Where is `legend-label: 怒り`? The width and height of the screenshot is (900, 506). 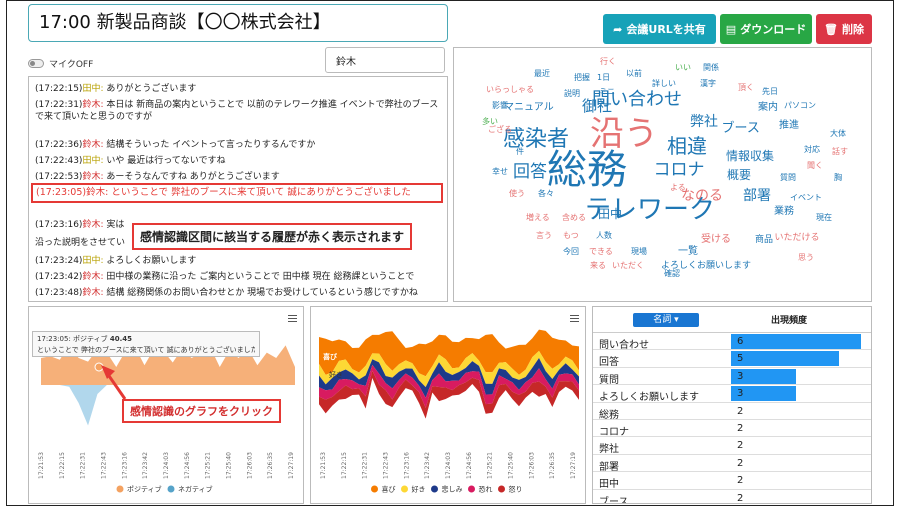 legend-label: 怒り is located at coordinates (516, 489).